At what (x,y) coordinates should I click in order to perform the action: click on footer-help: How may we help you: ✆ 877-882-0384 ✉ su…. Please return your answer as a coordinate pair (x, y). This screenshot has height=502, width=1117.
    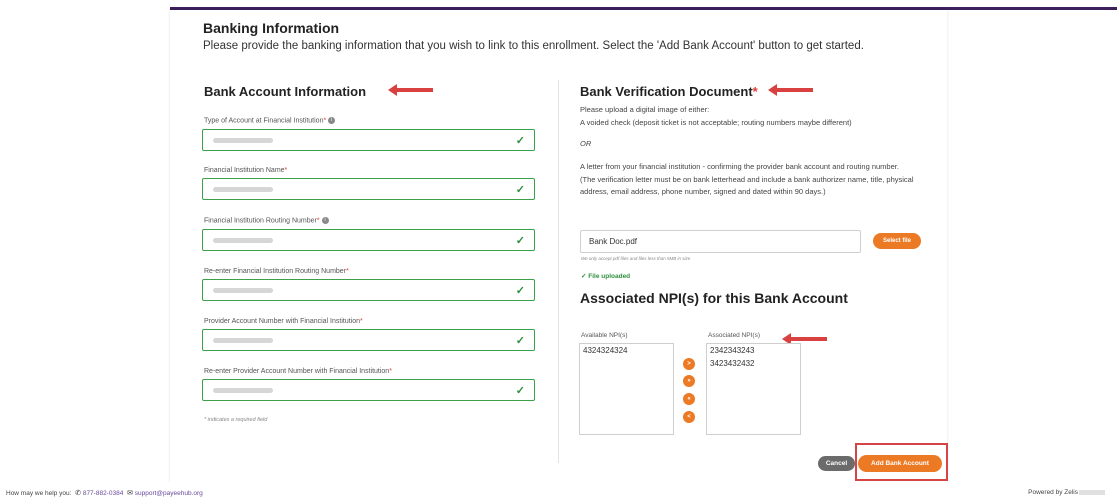
    Looking at the image, I should click on (104, 493).